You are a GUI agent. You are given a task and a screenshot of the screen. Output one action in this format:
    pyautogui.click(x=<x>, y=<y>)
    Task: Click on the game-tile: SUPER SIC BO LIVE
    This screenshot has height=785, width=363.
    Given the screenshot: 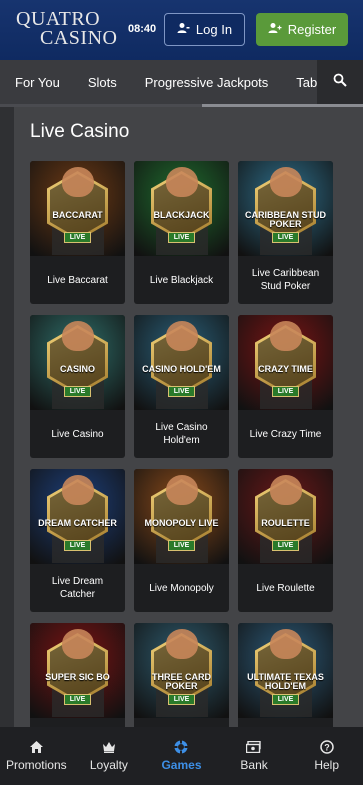 What is the action you would take?
    pyautogui.click(x=77, y=675)
    